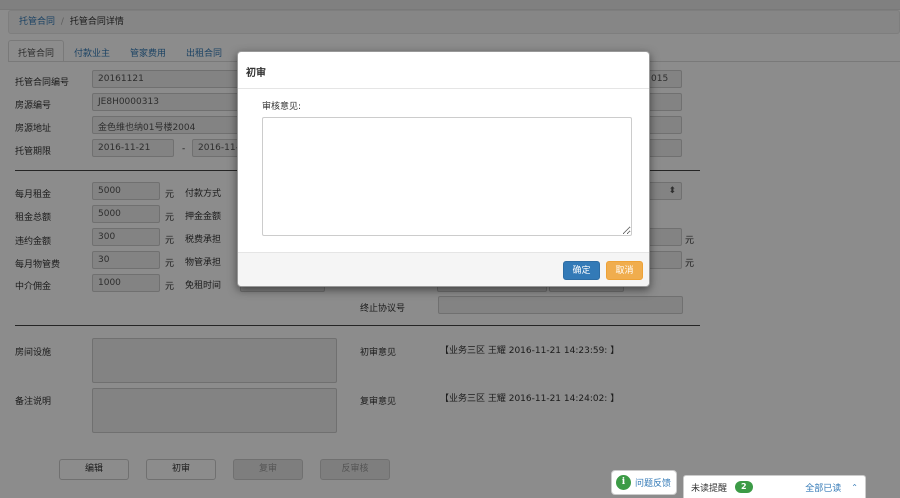 This screenshot has height=498, width=900. What do you see at coordinates (282, 107) in the screenshot?
I see `opinion-label: 审核意见:` at bounding box center [282, 107].